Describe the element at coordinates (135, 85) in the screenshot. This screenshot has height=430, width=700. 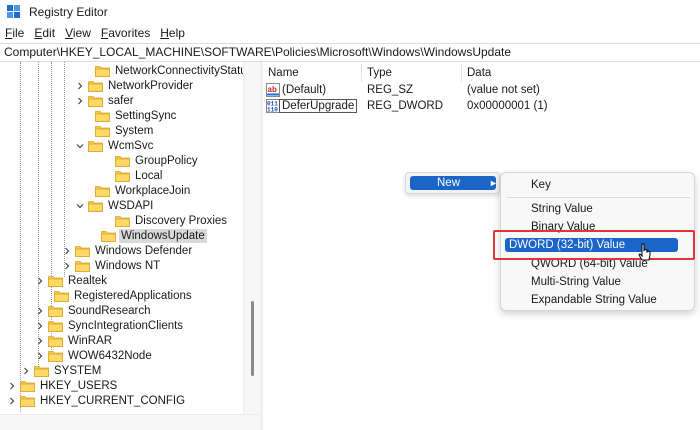
I see `tree-item: NetworkProvider` at that location.